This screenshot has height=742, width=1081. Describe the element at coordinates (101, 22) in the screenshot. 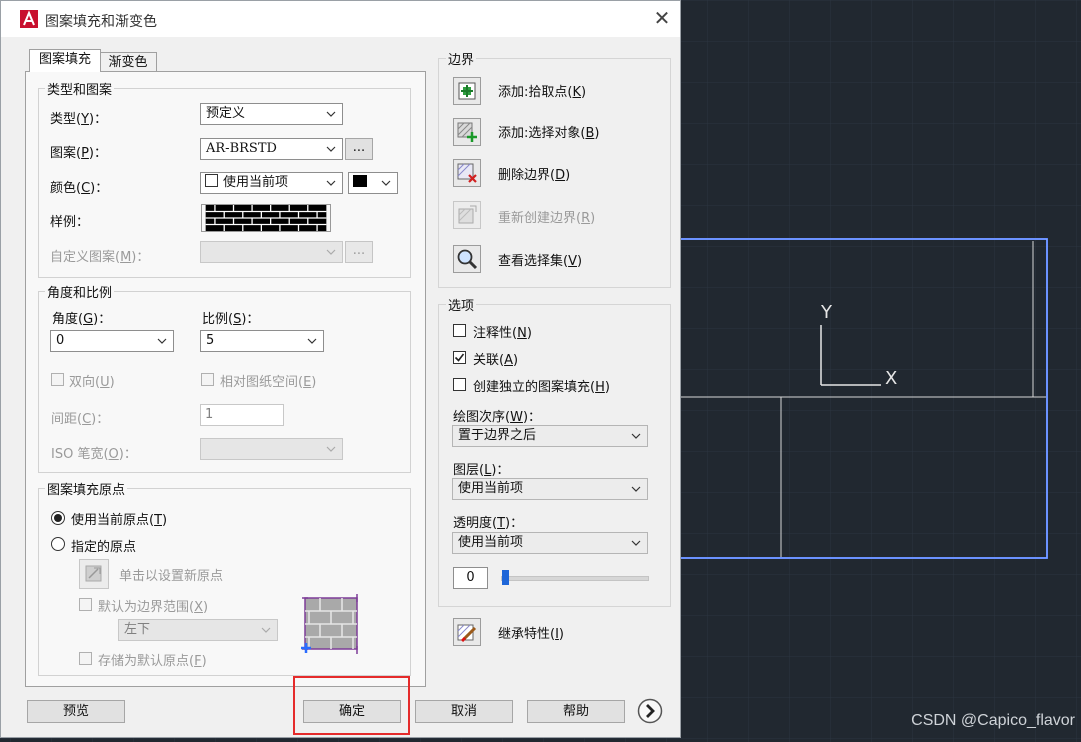

I see `dialog-title: 图案填充和渐变色` at that location.